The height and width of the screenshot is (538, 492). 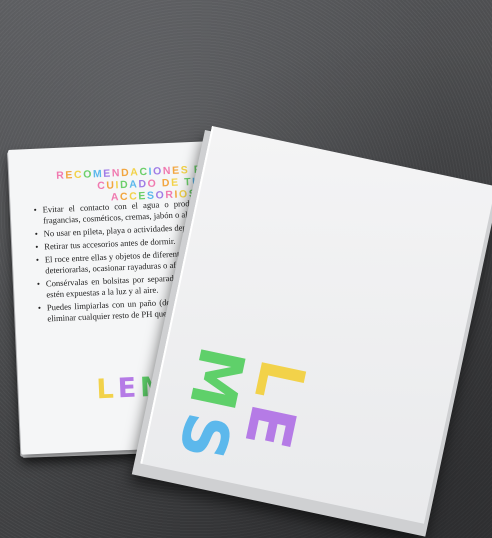 I want to click on box-logo: LEMS, so click(x=241, y=422).